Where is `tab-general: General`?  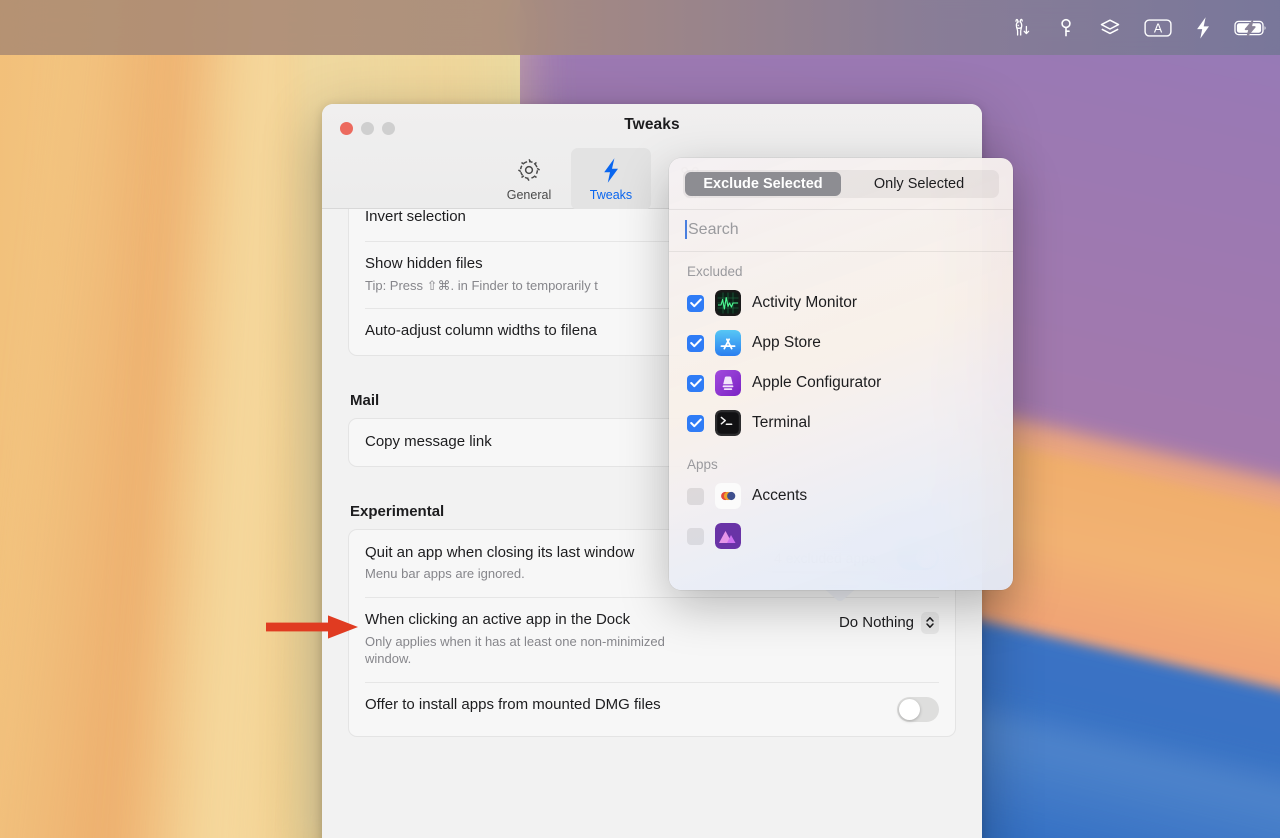
tab-general: General is located at coordinates (529, 179).